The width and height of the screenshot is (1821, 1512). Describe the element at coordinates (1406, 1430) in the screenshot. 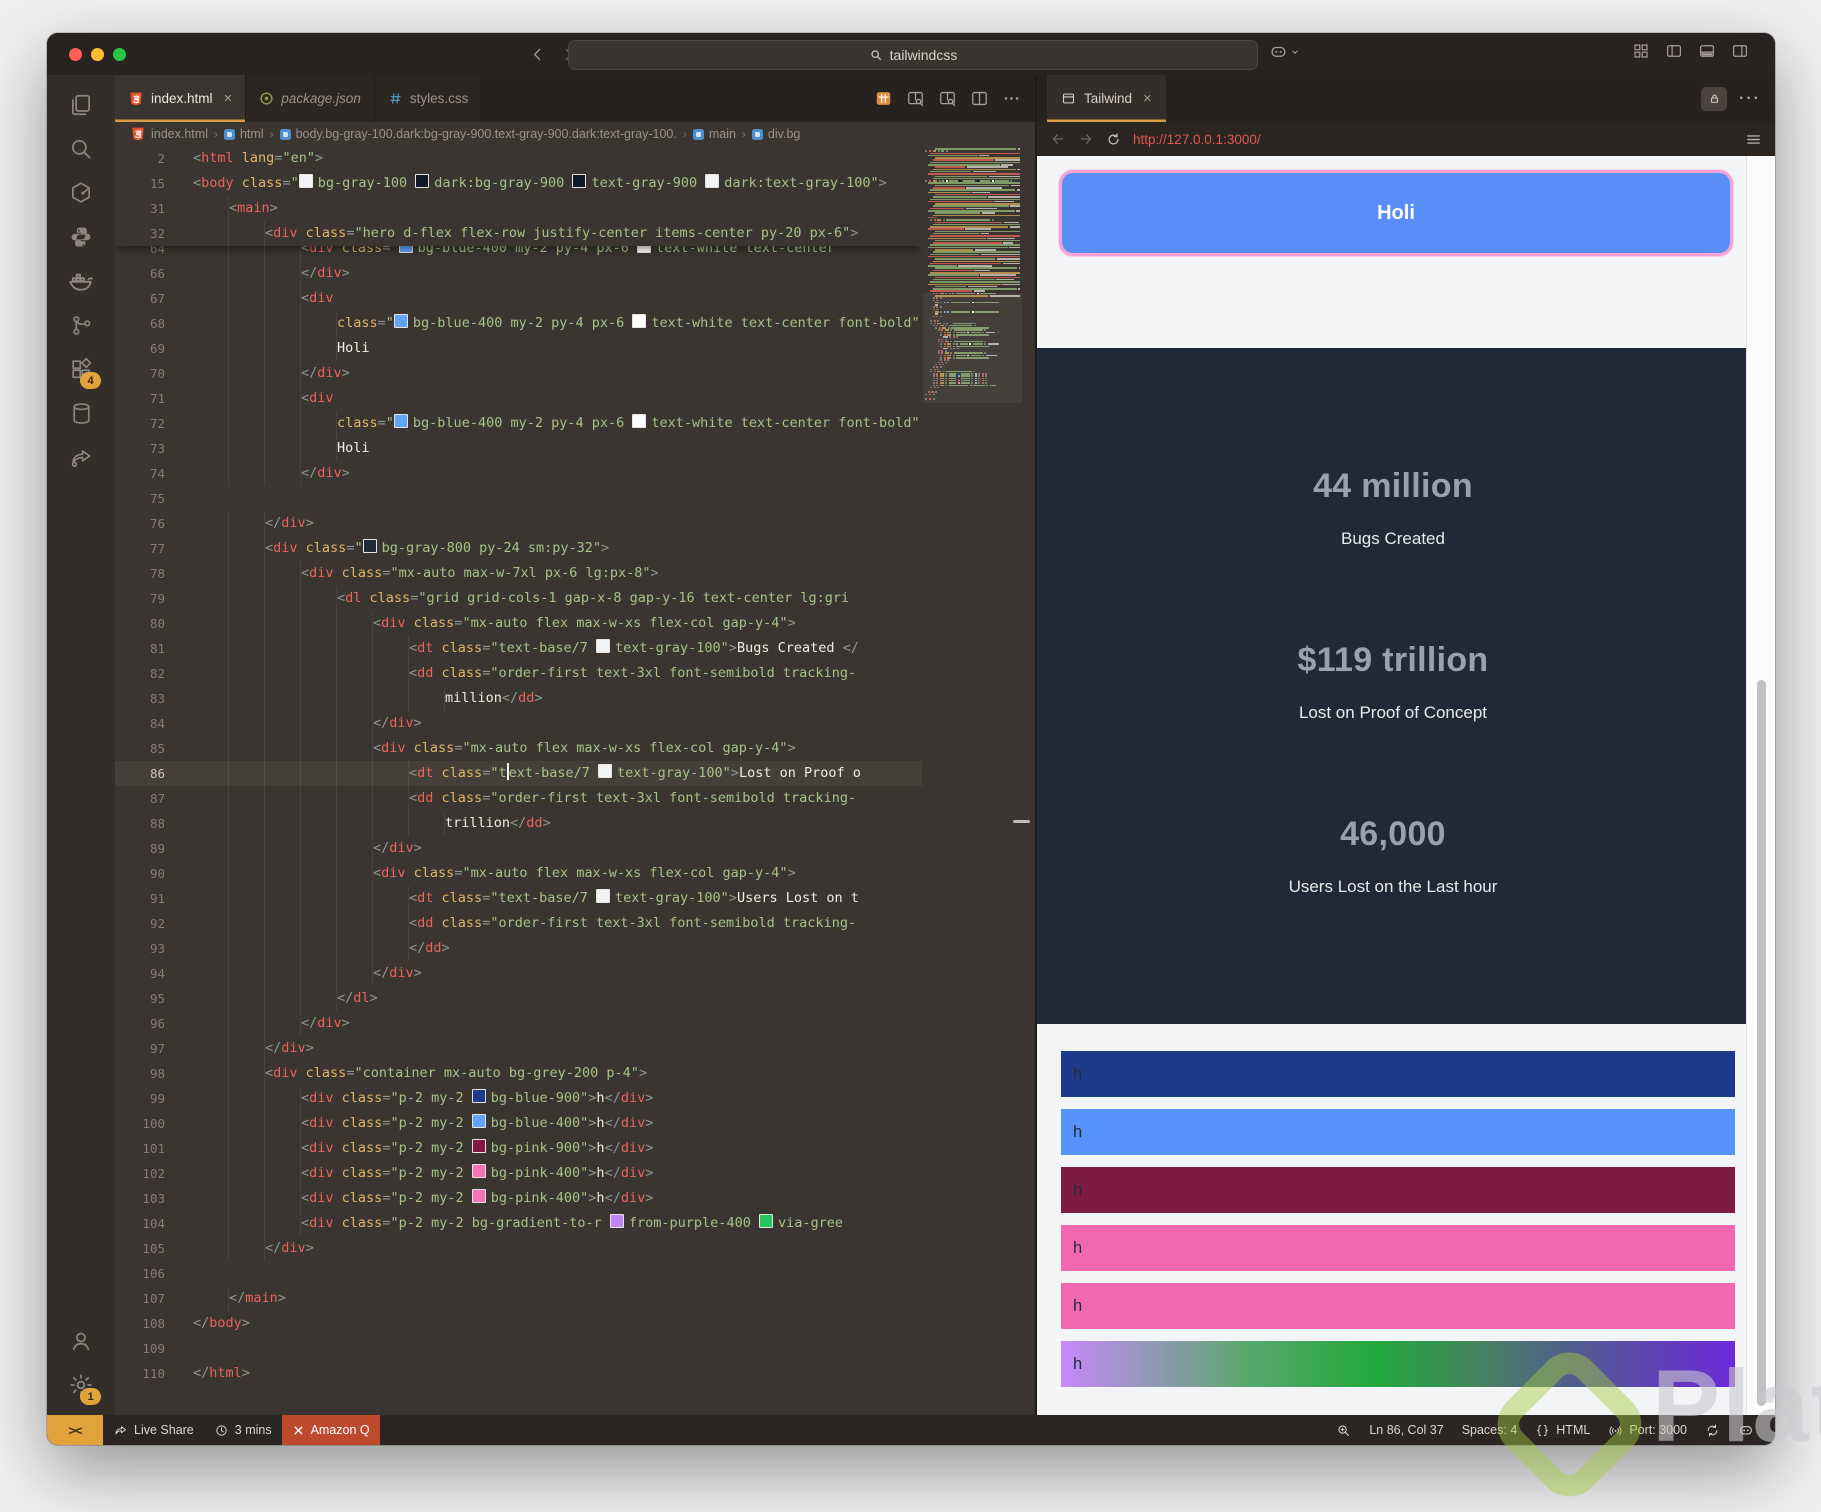

I see `status-ln-86-col-37: Ln 86, Col 37` at that location.